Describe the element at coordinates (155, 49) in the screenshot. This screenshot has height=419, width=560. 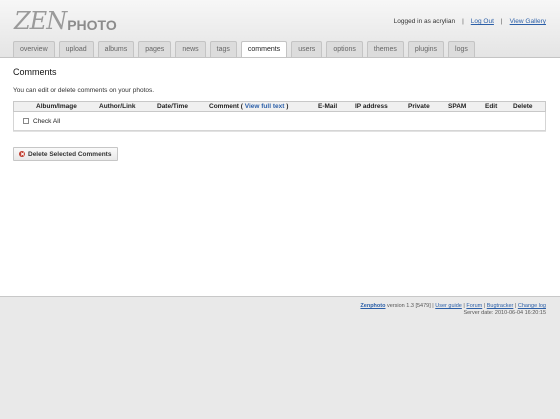
I see `tab-pages: pages` at that location.